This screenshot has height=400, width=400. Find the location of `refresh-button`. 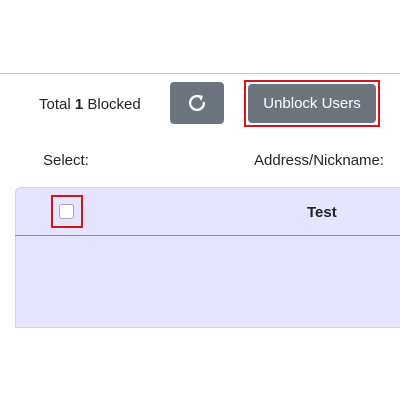

refresh-button is located at coordinates (197, 103).